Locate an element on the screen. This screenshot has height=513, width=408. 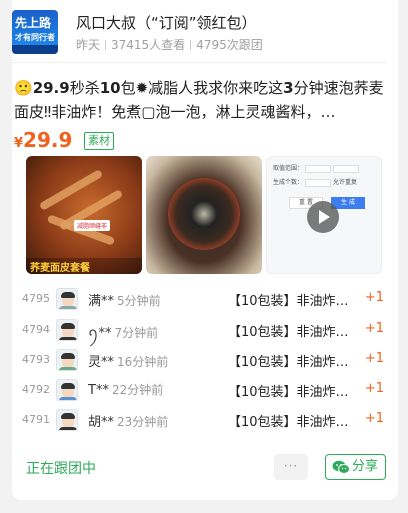
form-label: 取值范围： is located at coordinates (288, 168).